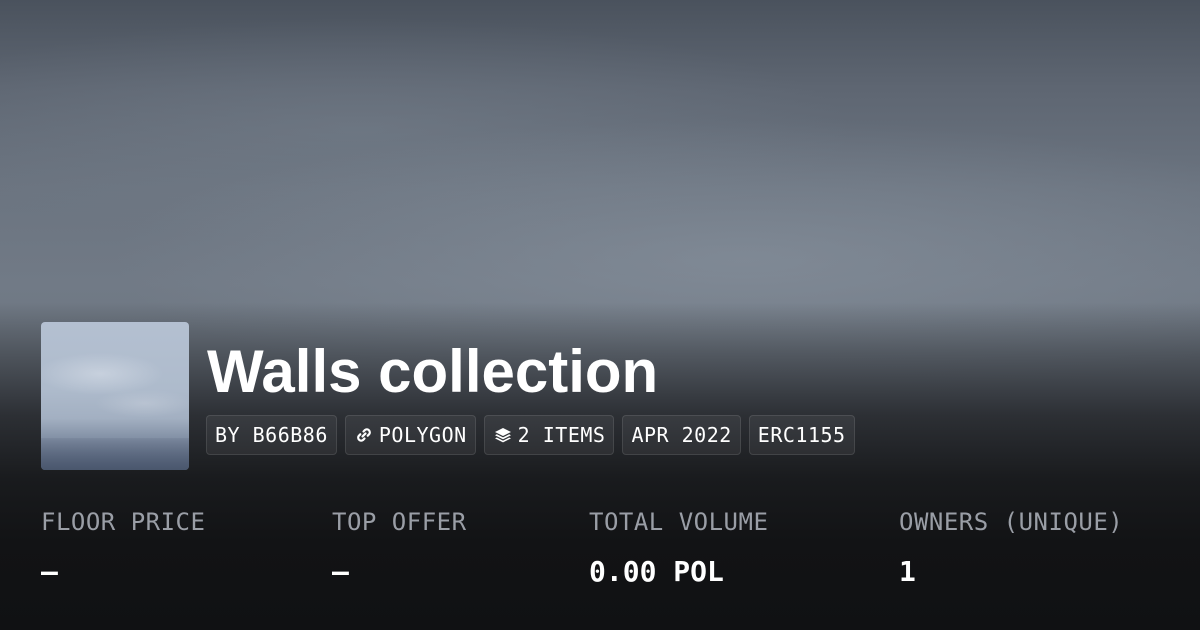 The image size is (1200, 630). What do you see at coordinates (422, 435) in the screenshot?
I see `tag-chain-label: POLYGON` at bounding box center [422, 435].